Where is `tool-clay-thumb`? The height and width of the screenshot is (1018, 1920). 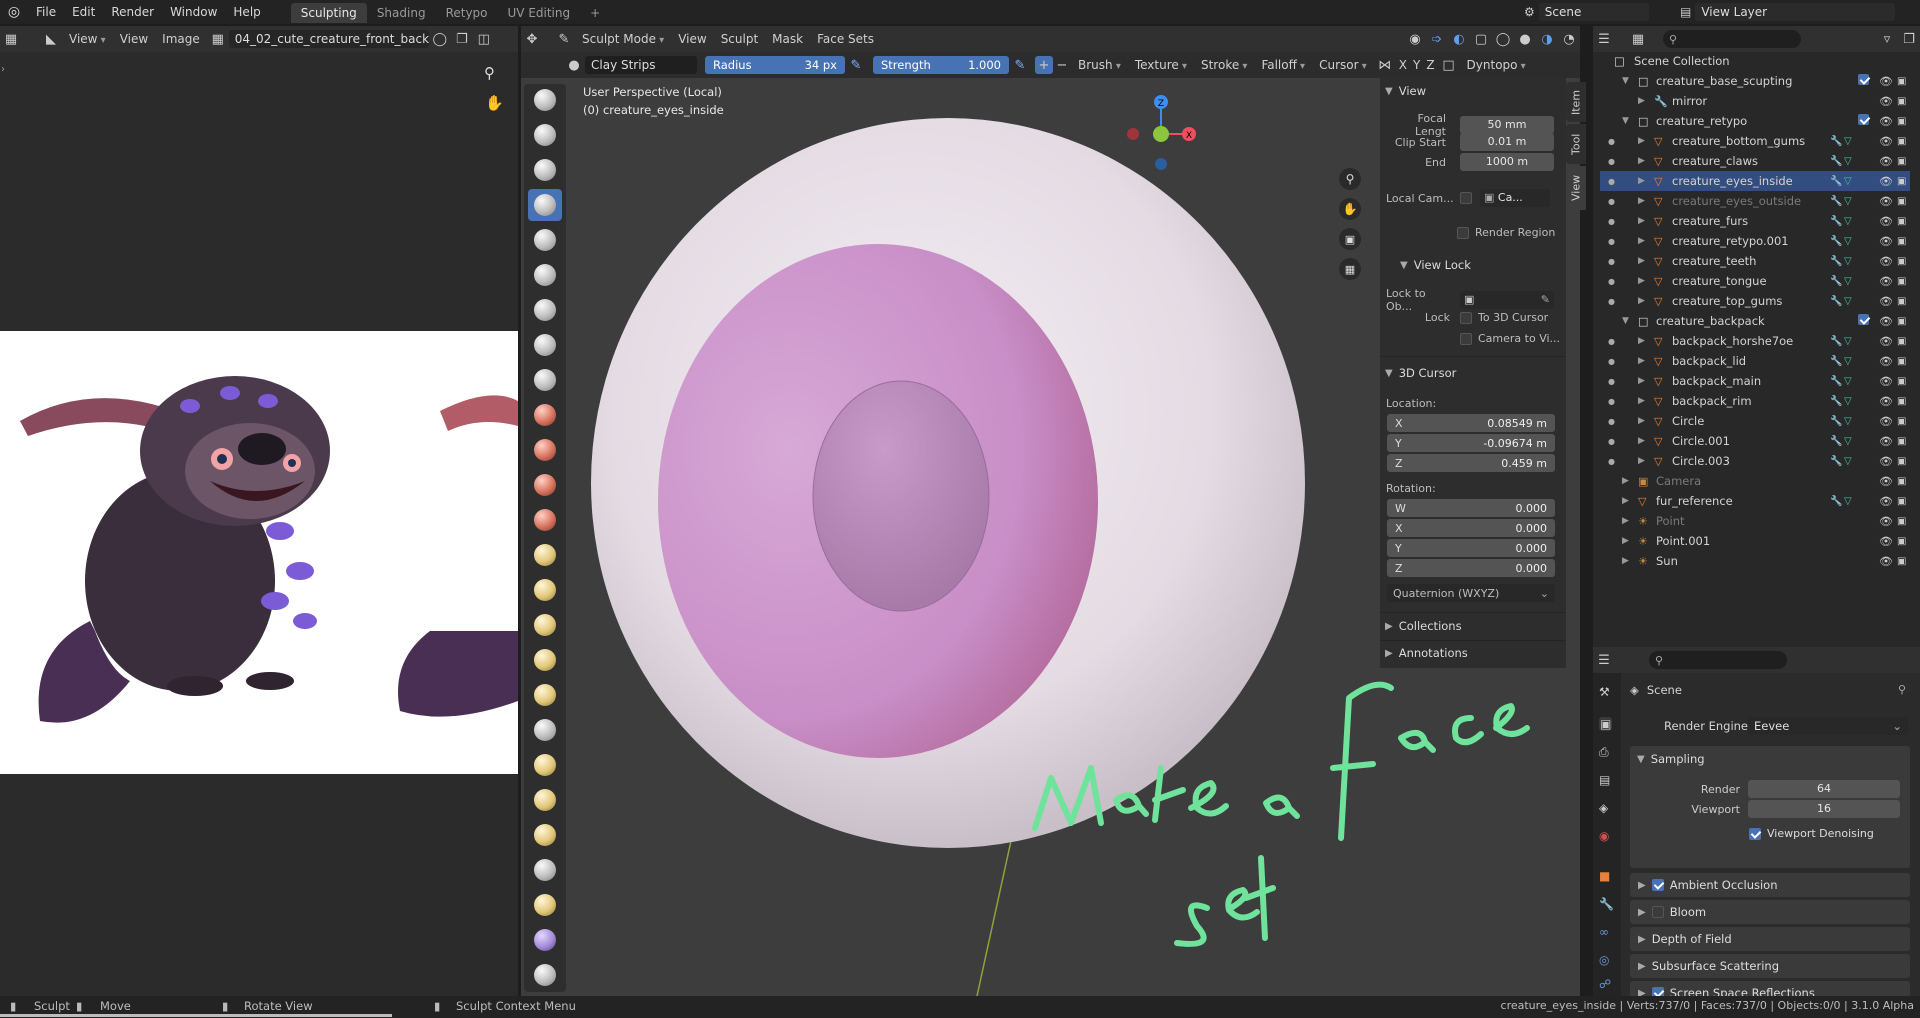
tool-clay-thumb is located at coordinates (545, 240).